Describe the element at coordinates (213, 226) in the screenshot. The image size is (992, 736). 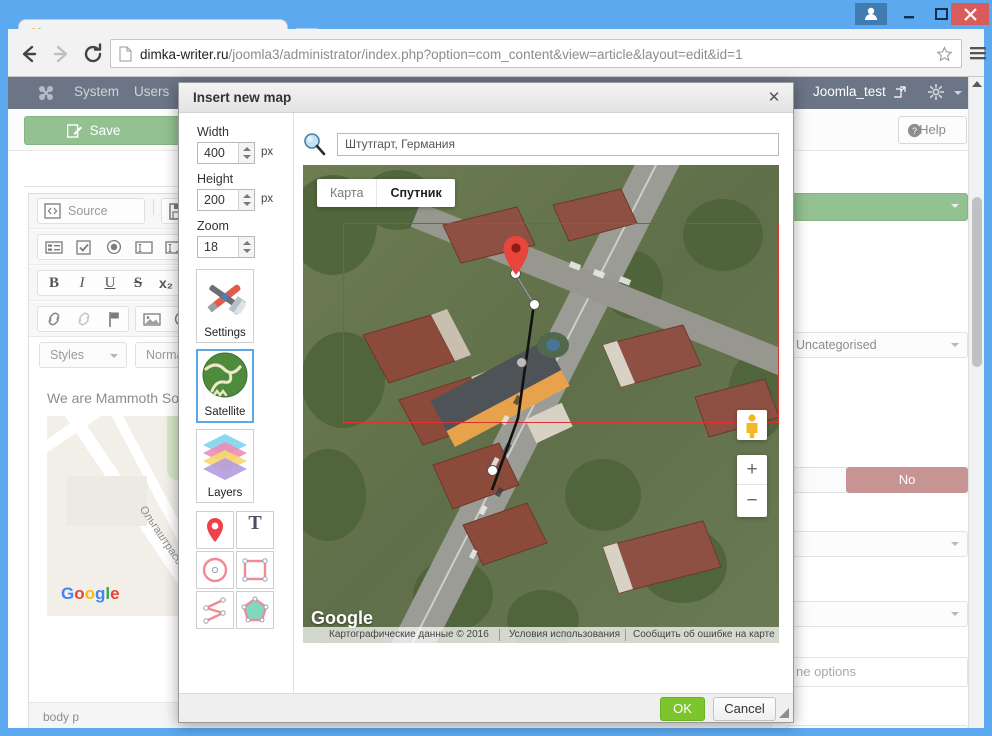
I see `zoom-label: Zoom` at that location.